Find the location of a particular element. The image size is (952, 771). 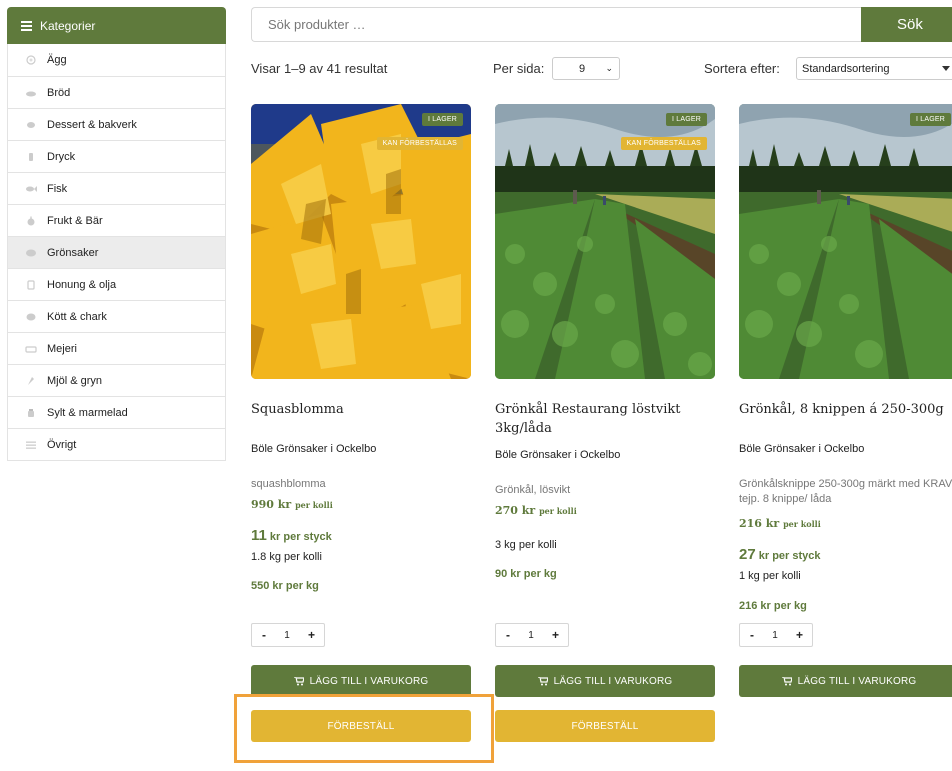

kolli-price: 270 kr per kolli is located at coordinates (536, 510).